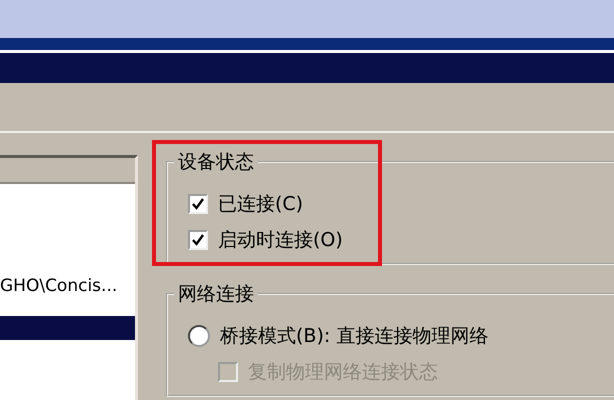 This screenshot has width=614, height=400. I want to click on option-label: 已连接(C), so click(261, 204).